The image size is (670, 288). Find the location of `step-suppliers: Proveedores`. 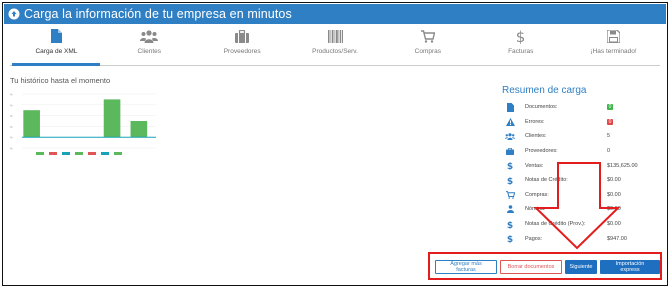

step-suppliers: Proveedores is located at coordinates (242, 47).